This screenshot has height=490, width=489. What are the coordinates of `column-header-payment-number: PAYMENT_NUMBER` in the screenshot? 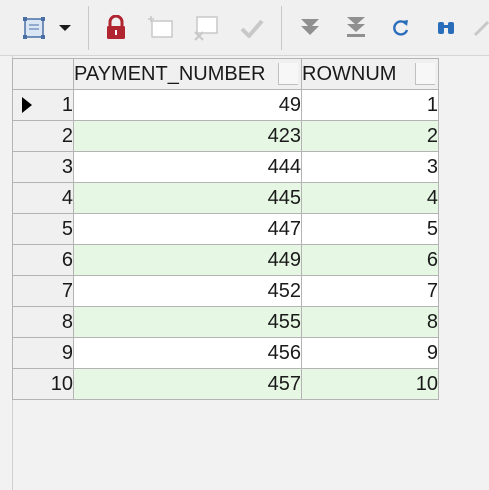 It's located at (187, 74).